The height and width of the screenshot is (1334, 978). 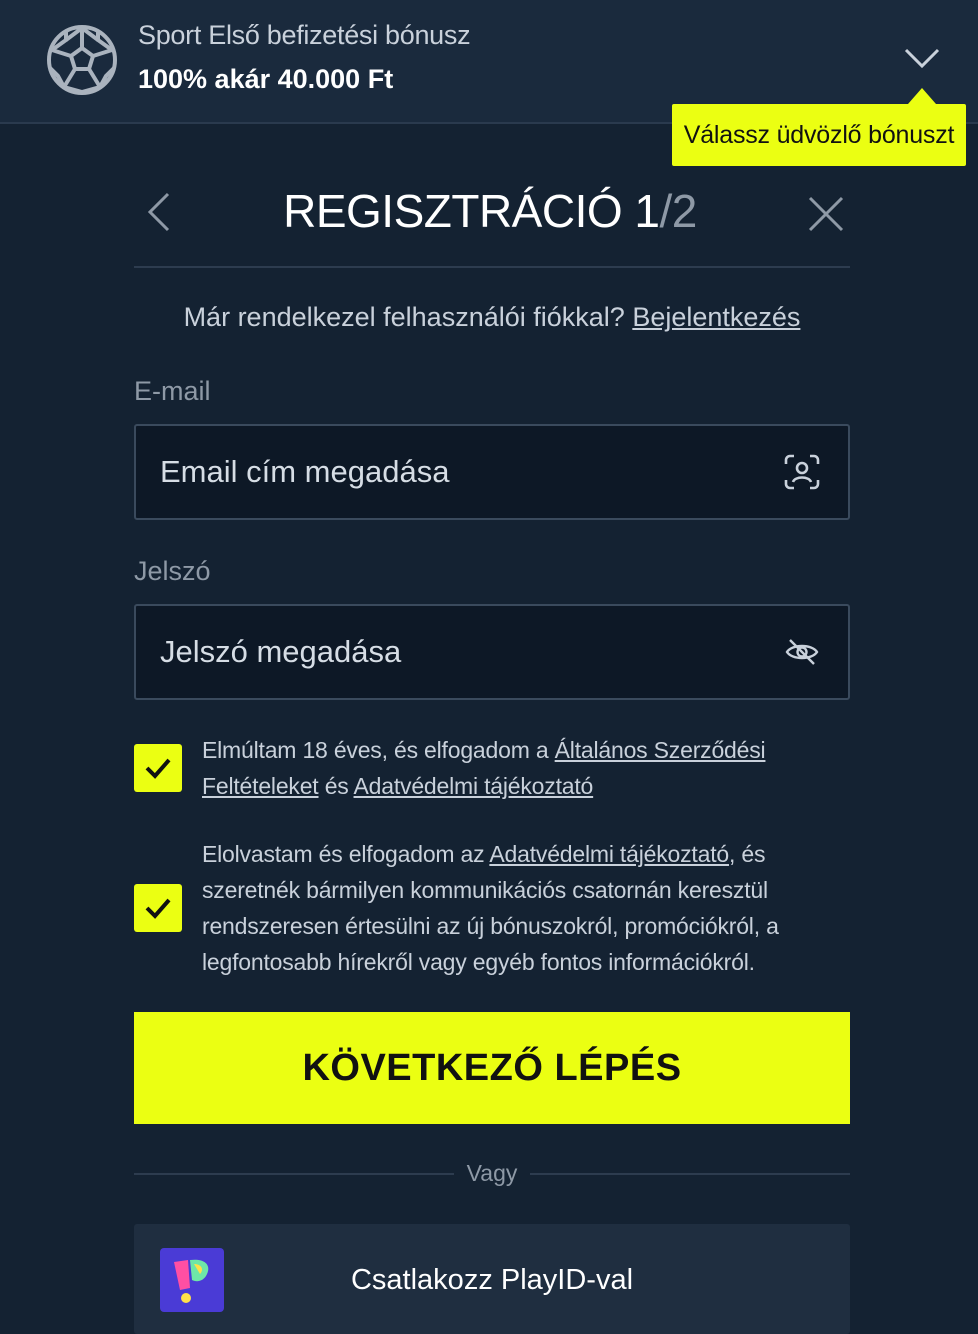 I want to click on email-field, so click(x=460, y=472).